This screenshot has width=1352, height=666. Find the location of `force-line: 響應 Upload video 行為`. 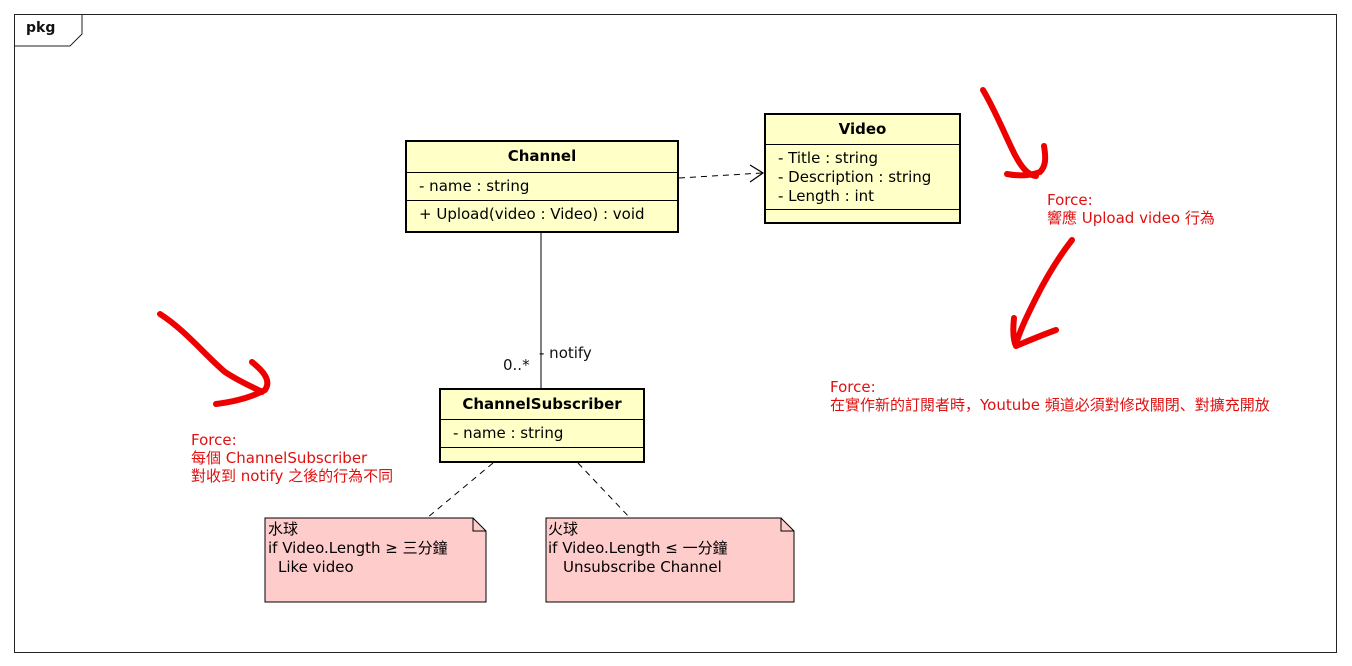

force-line: 響應 Upload video 行為 is located at coordinates (1131, 218).